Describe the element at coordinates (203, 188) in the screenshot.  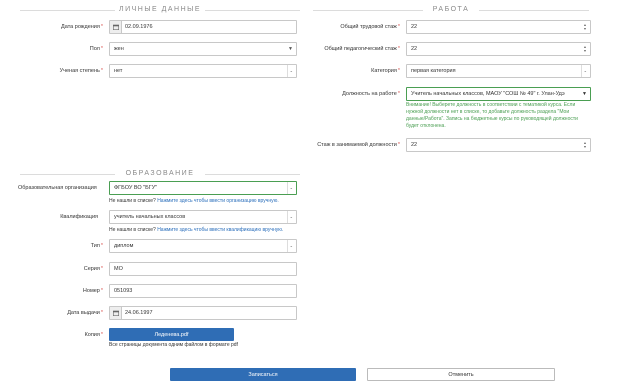
I see `org-select: ФГБОУ ВО "БГУ" ⌄` at that location.